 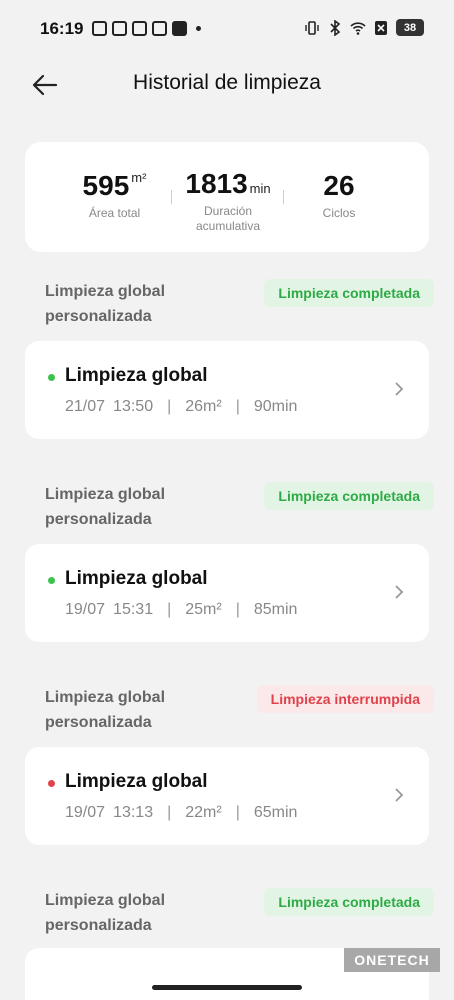 What do you see at coordinates (228, 211) in the screenshot?
I see `duration-label-line1: Duración` at bounding box center [228, 211].